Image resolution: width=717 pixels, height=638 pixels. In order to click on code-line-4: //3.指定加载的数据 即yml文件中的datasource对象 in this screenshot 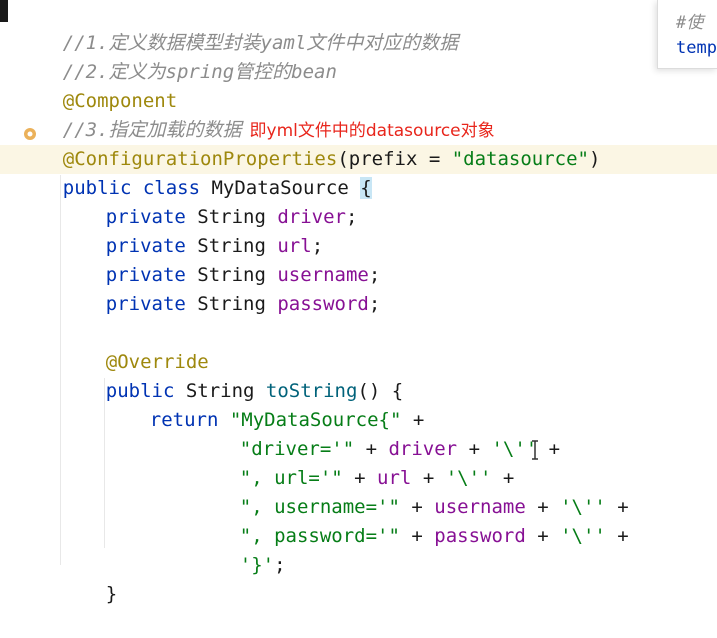, I will do `click(256, 114)`.